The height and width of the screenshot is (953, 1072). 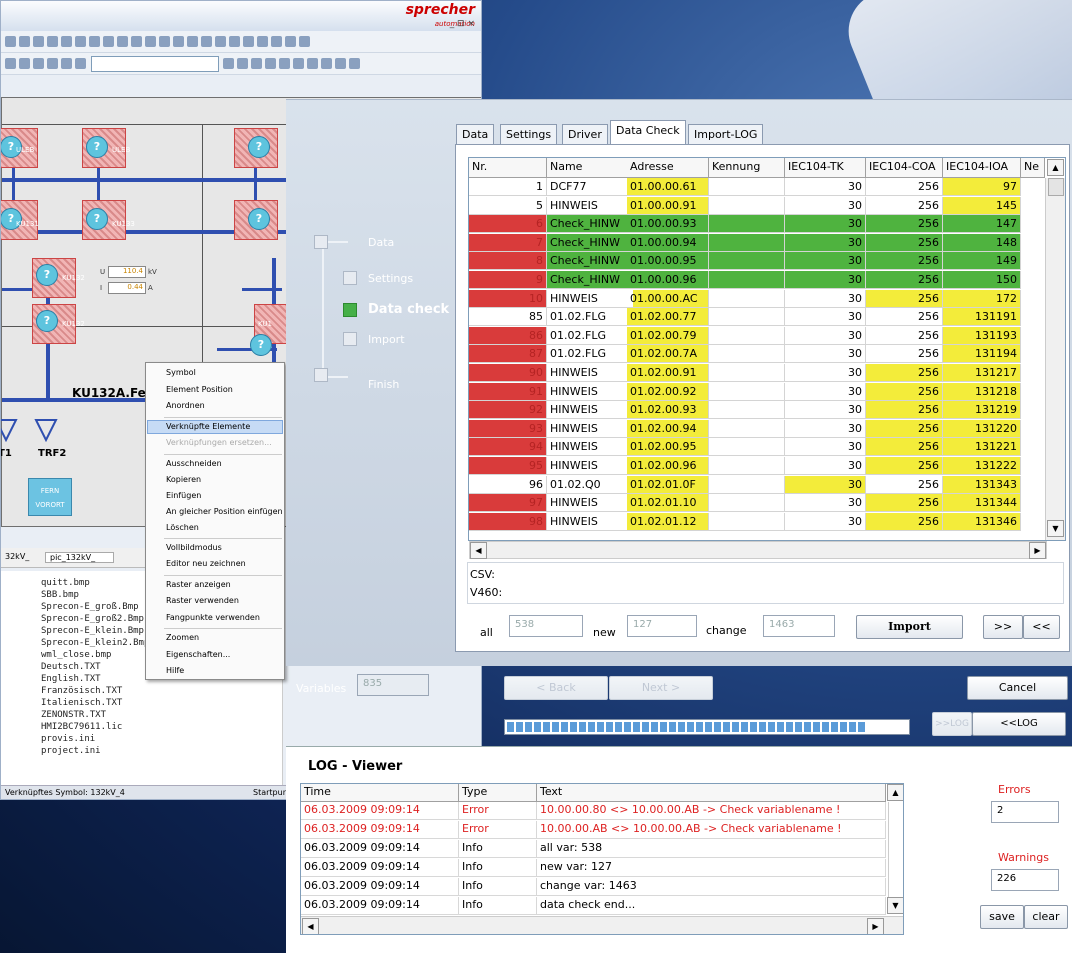 I want to click on menu-item: Kopieren, so click(x=183, y=480).